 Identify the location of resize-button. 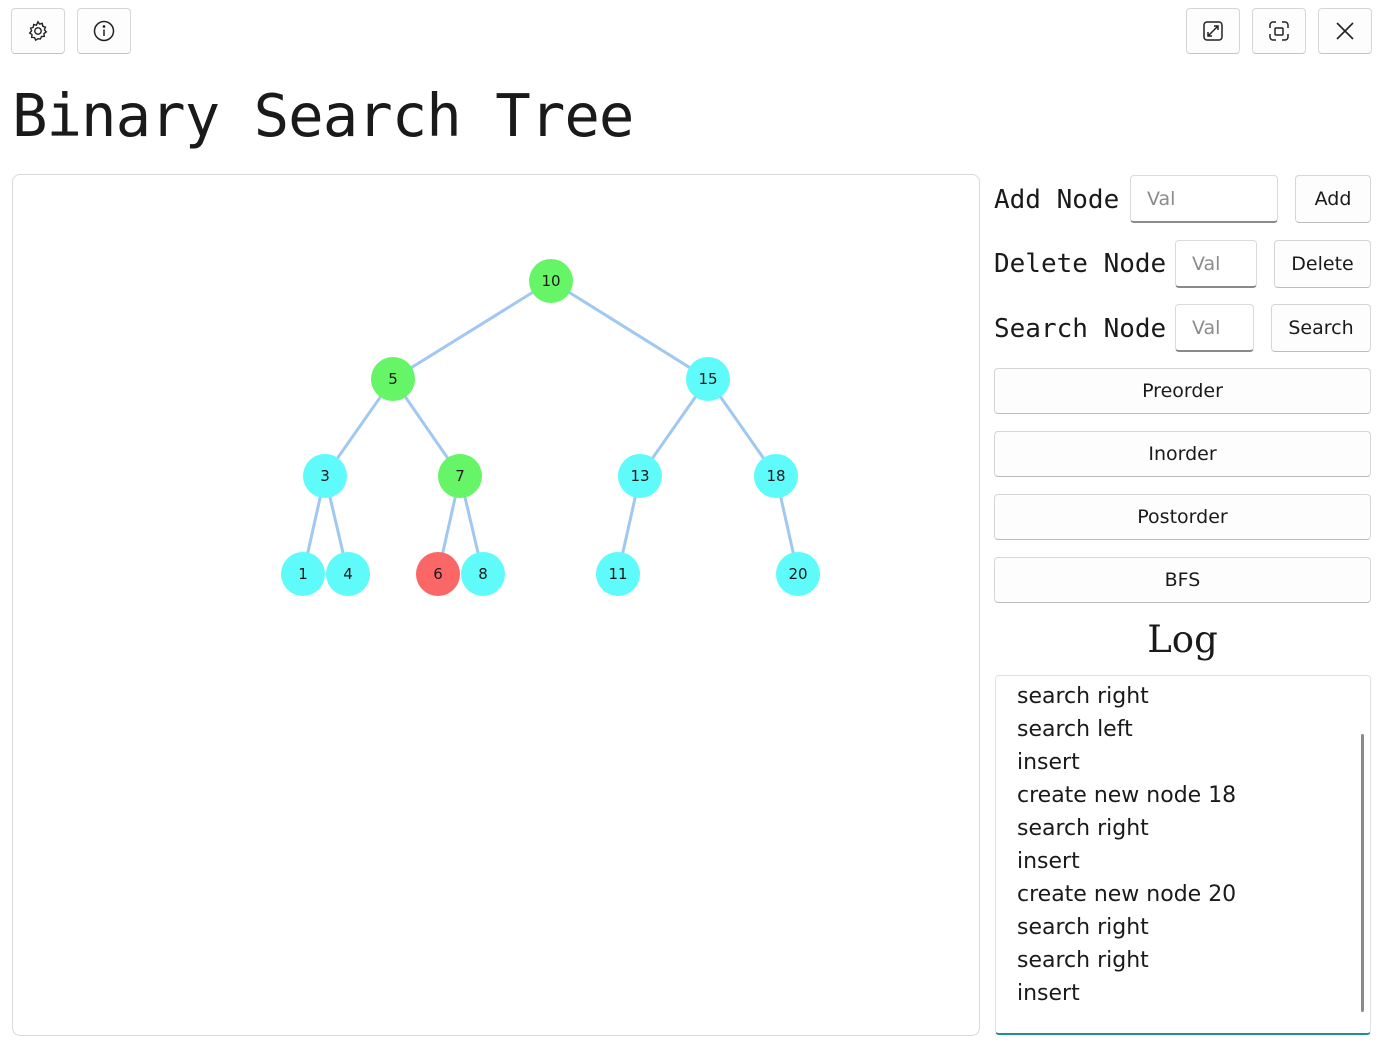
(1213, 31).